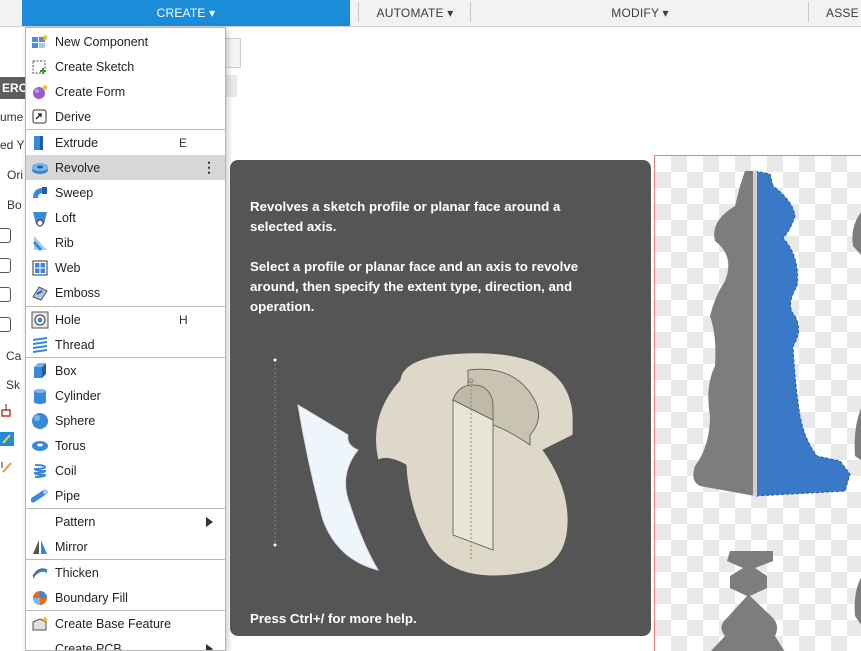 The width and height of the screenshot is (861, 651). What do you see at coordinates (724, 333) in the screenshot?
I see `grey-piece-half` at bounding box center [724, 333].